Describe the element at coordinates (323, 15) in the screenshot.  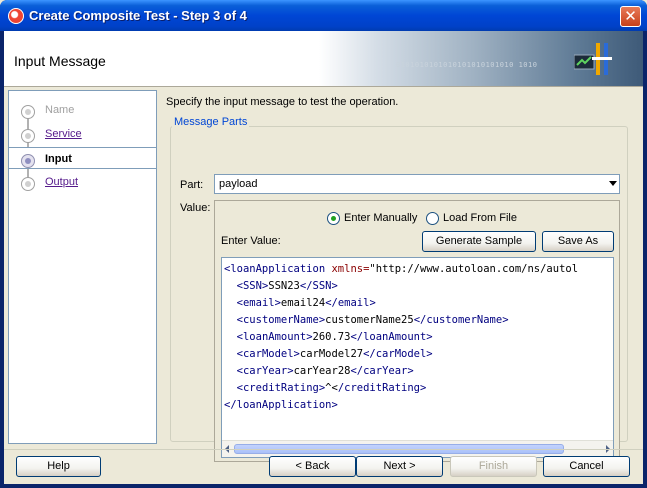
I see `title-bar: Create Composite Test - Step 3 of 4 ✕` at that location.